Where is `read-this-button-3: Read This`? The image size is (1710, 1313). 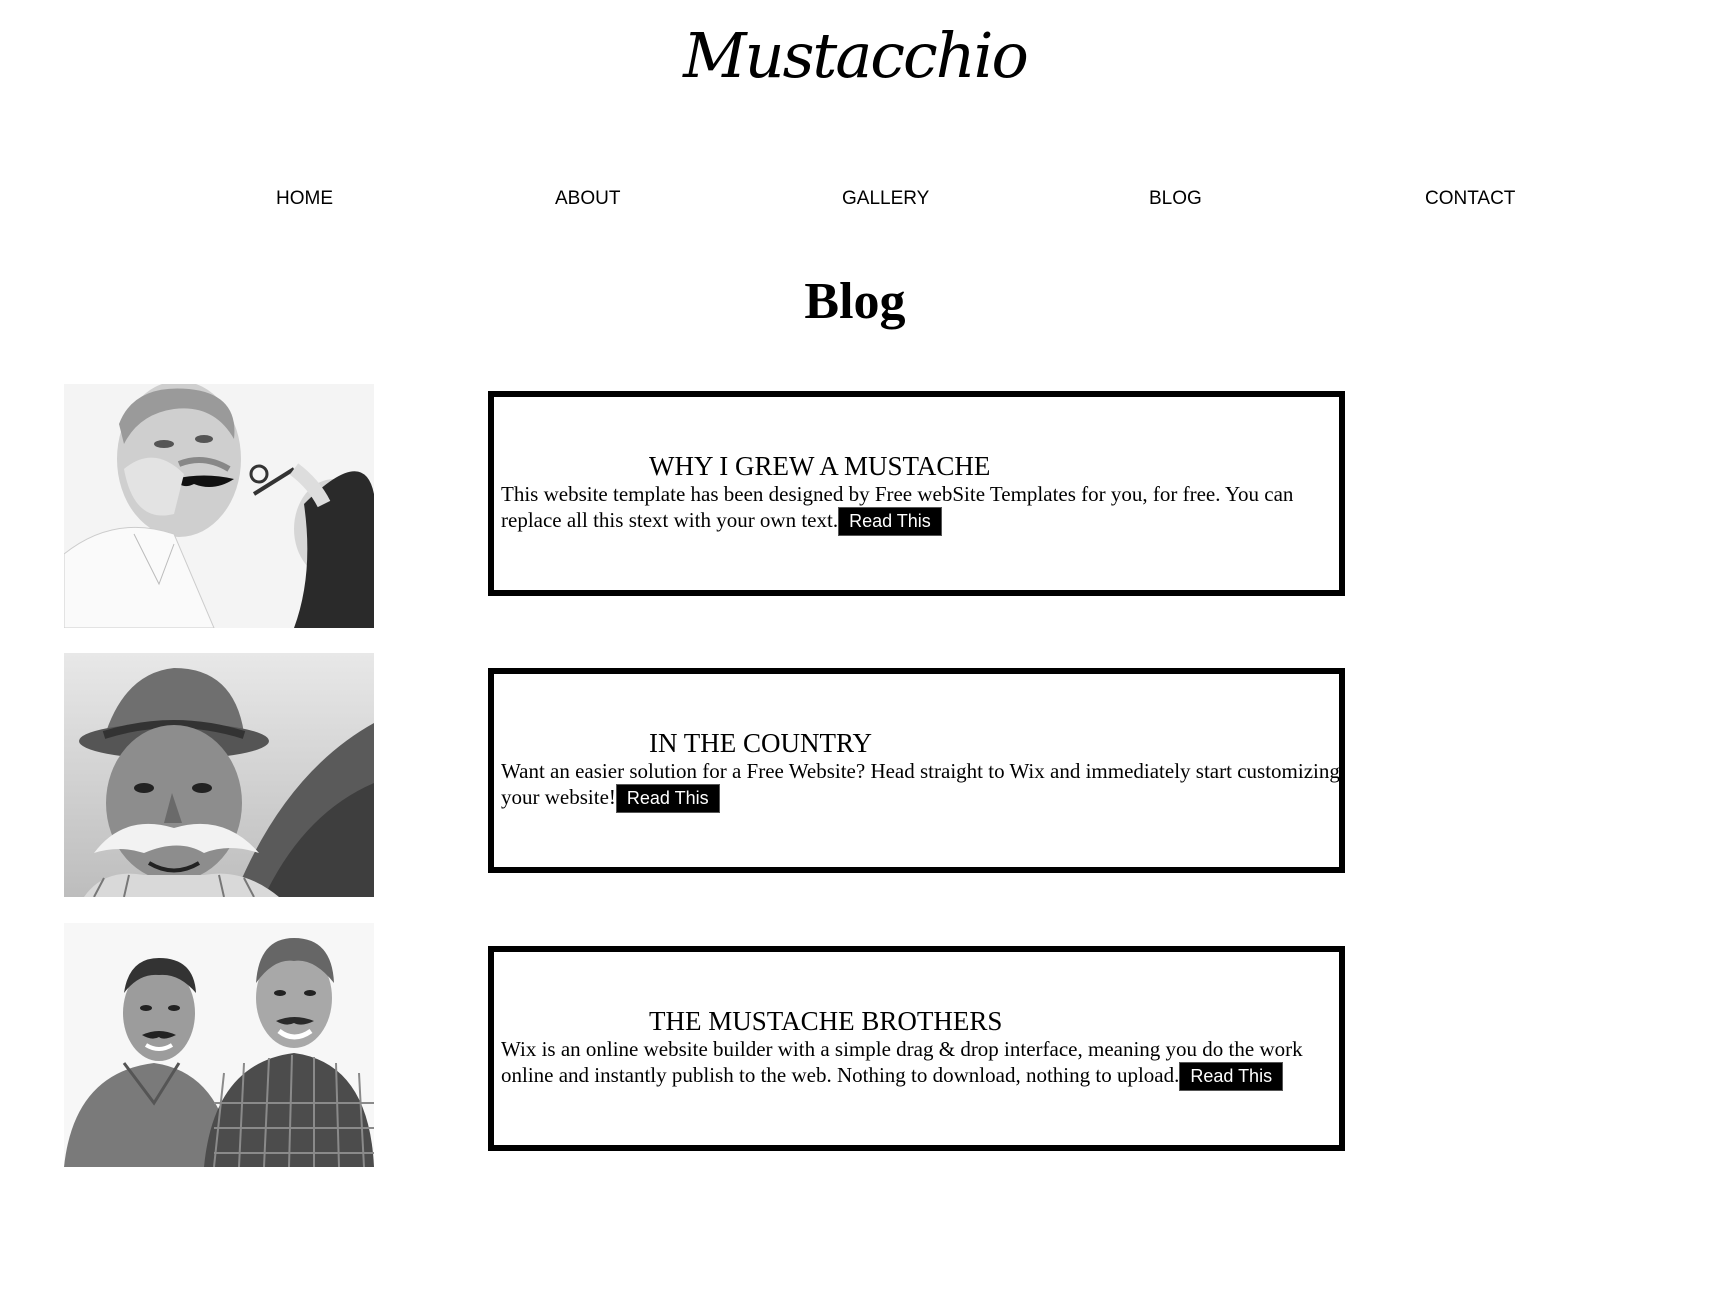 read-this-button-3: Read This is located at coordinates (1231, 1076).